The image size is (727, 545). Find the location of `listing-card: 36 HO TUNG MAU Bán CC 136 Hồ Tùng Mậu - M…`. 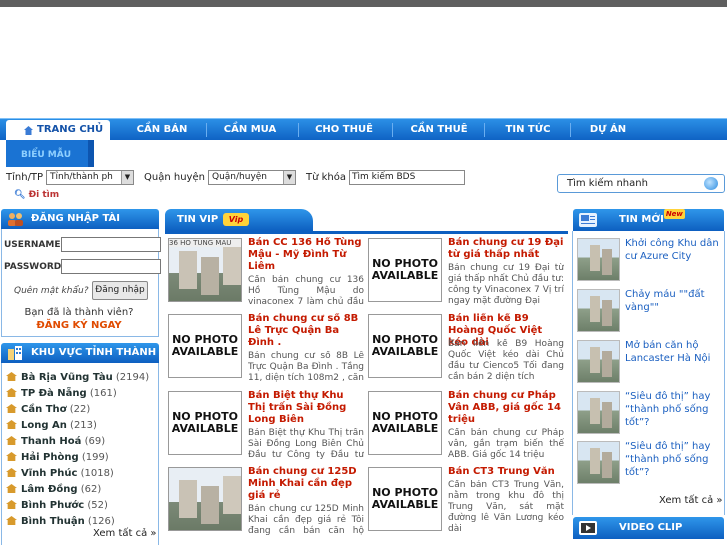

listing-card: 36 HO TUNG MAU Bán CC 136 Hồ Tùng Mậu - M… is located at coordinates (266, 271).